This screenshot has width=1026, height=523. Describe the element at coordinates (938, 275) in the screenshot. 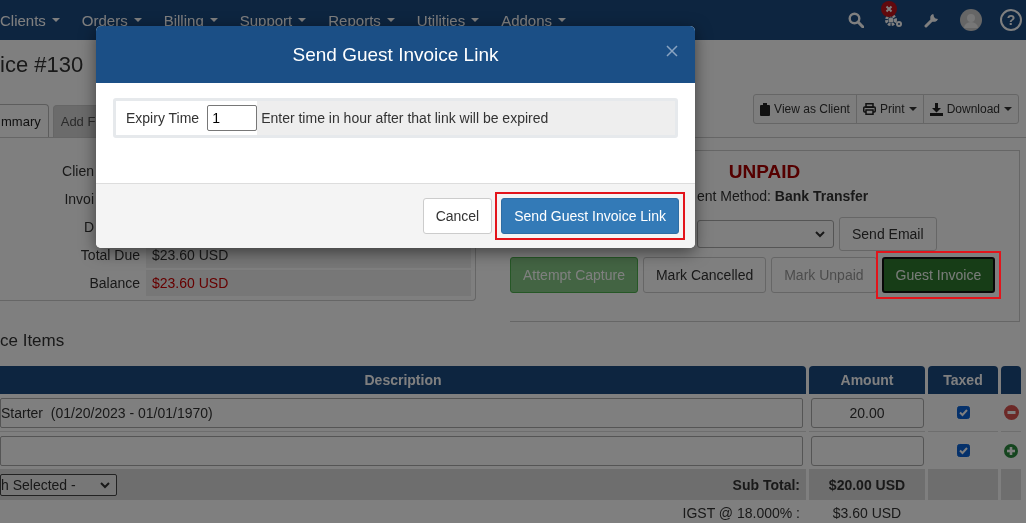

I see `action-button: Guest Invoice` at that location.